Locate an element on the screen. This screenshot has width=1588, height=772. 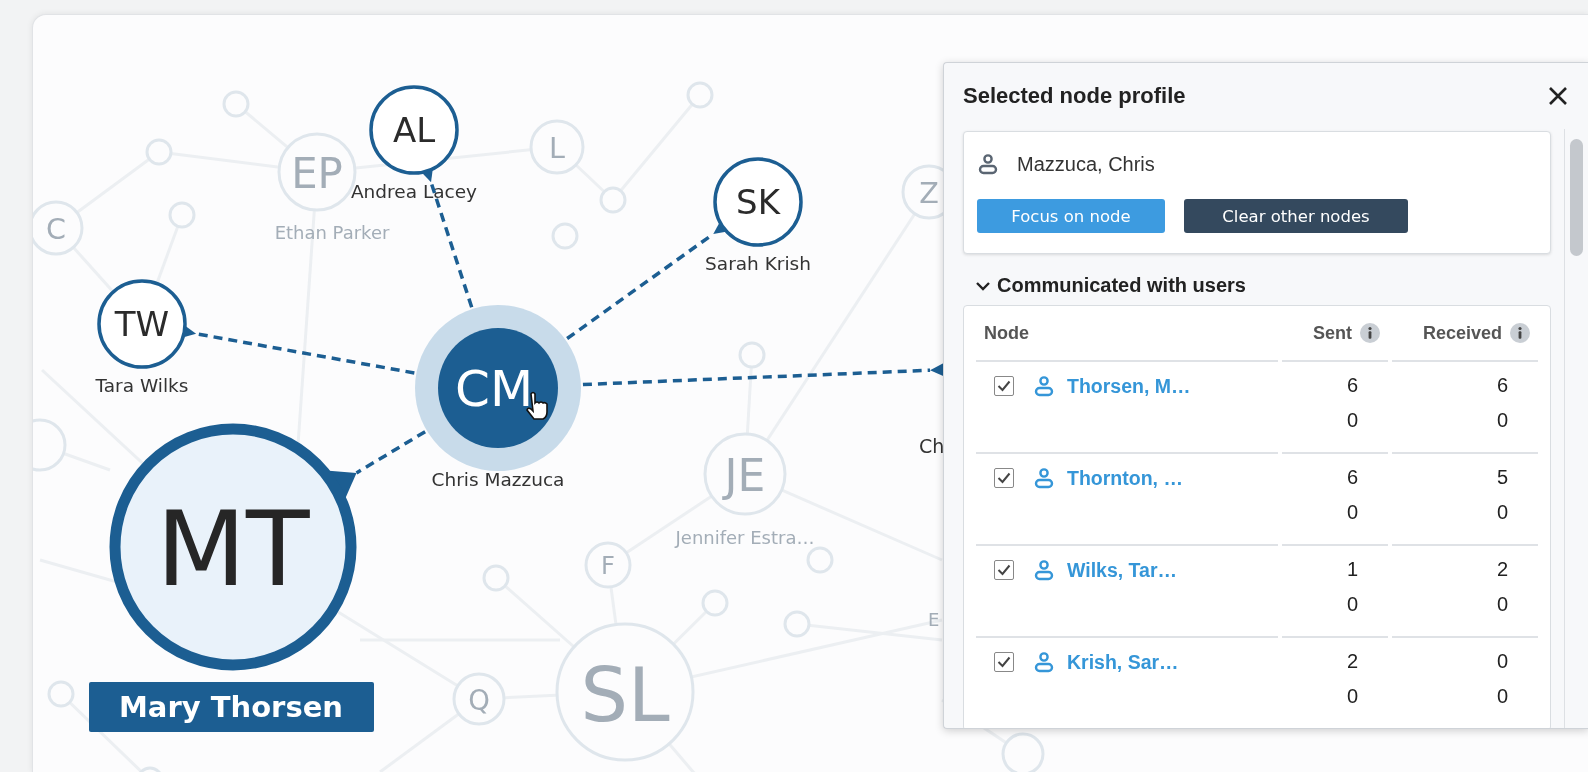
user-node: MT is located at coordinates (233, 547).